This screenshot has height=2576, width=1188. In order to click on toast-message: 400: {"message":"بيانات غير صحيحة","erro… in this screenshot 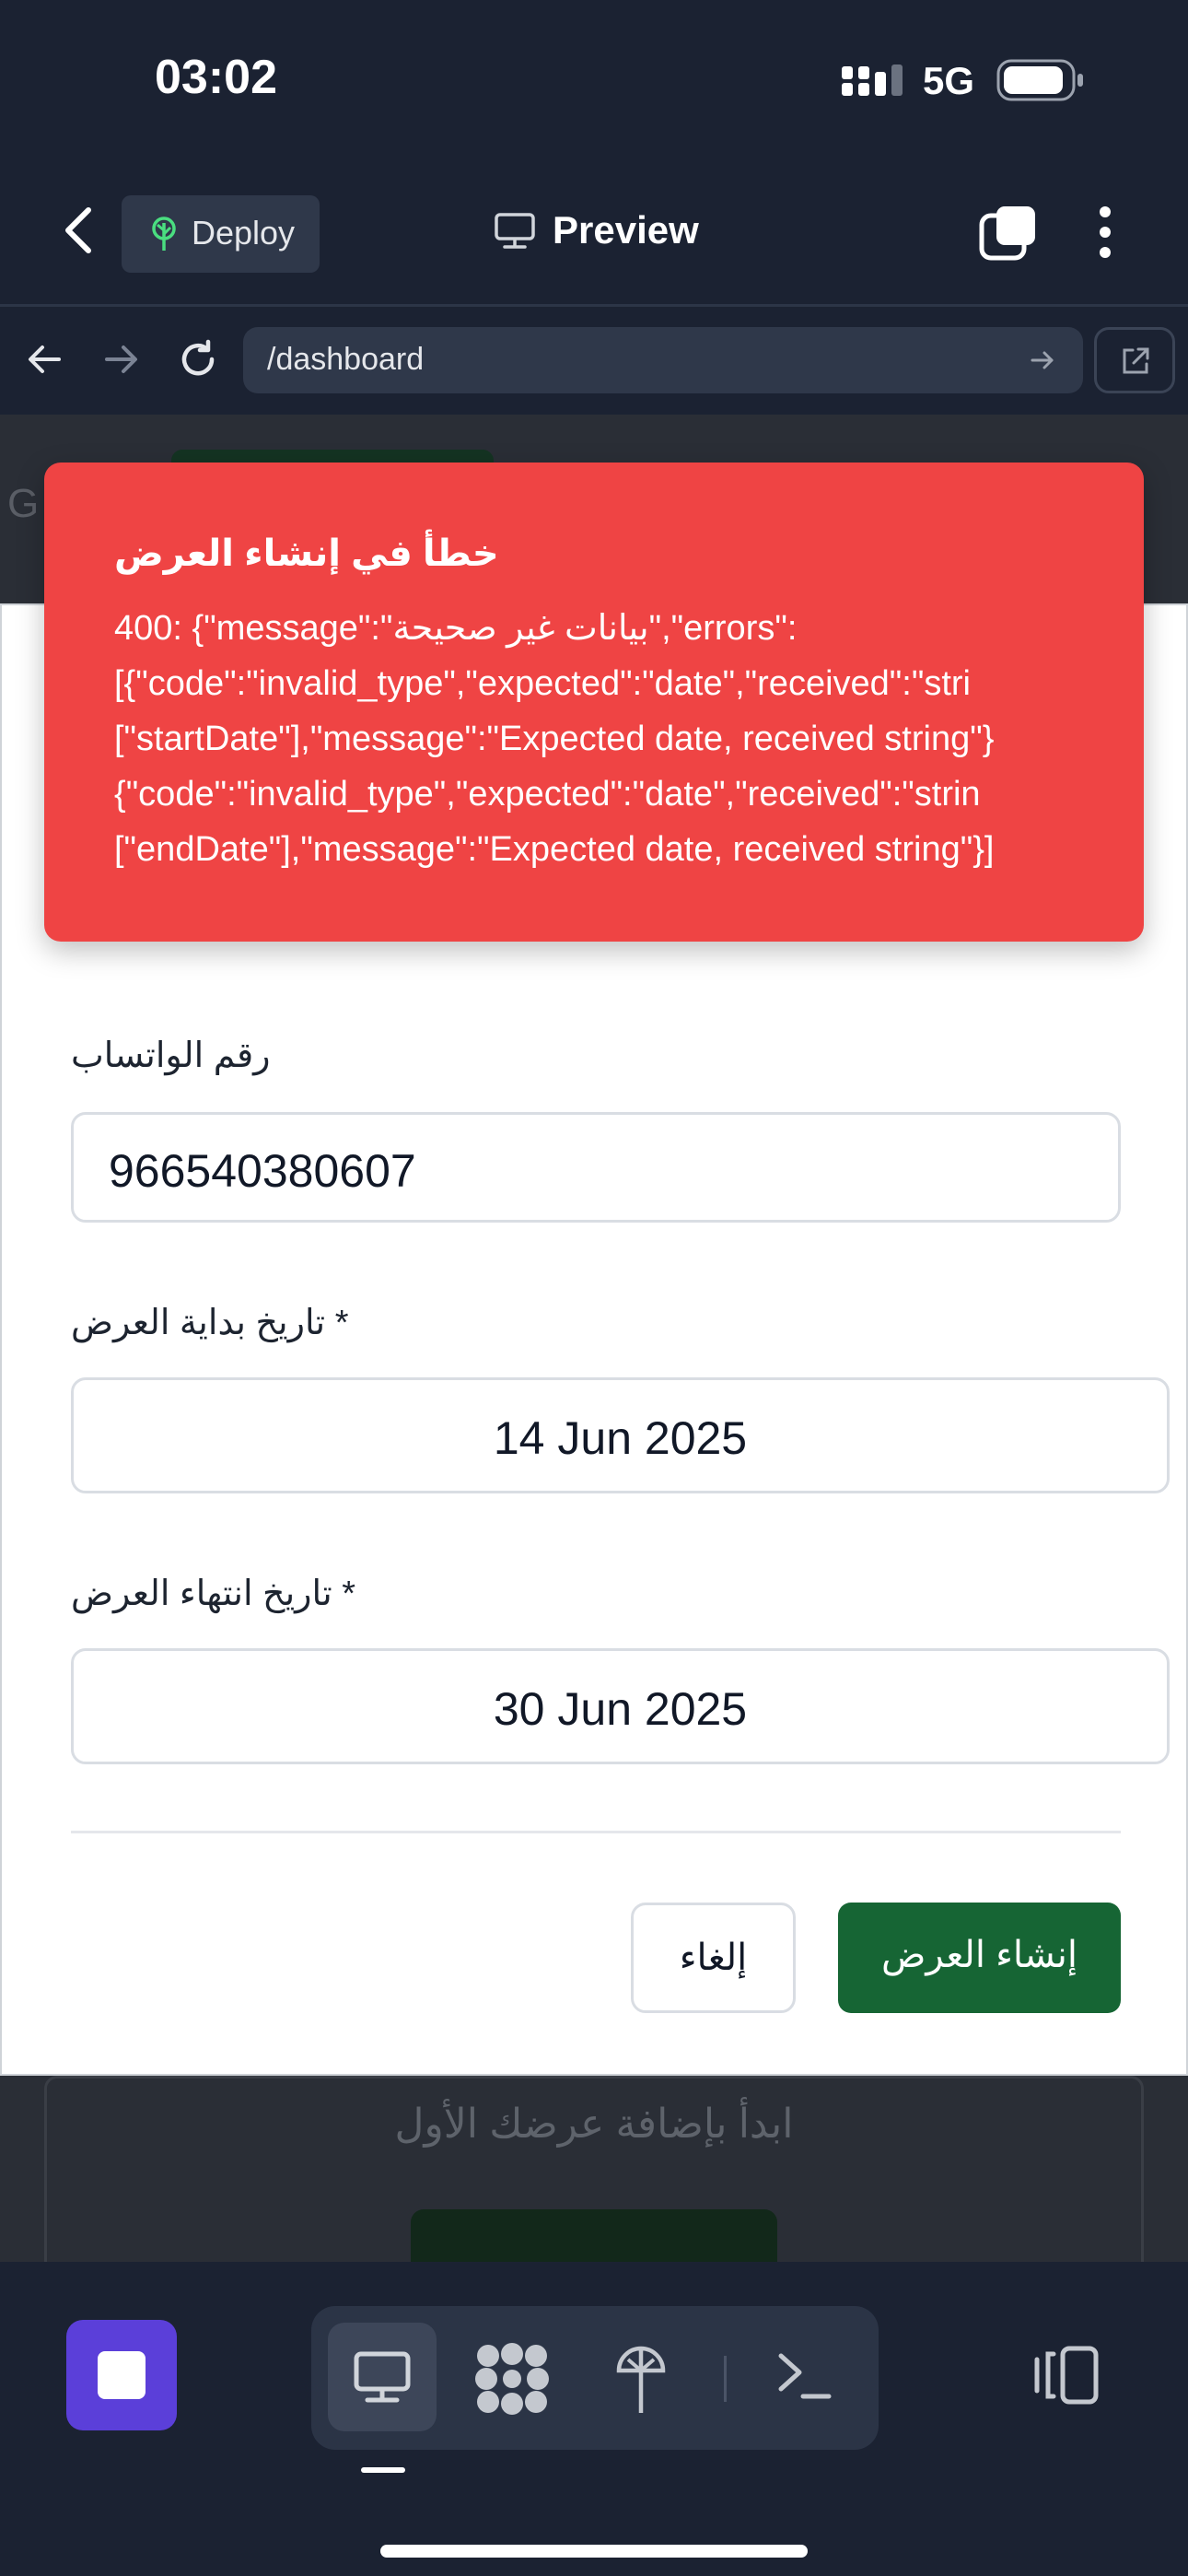, I will do `click(629, 739)`.